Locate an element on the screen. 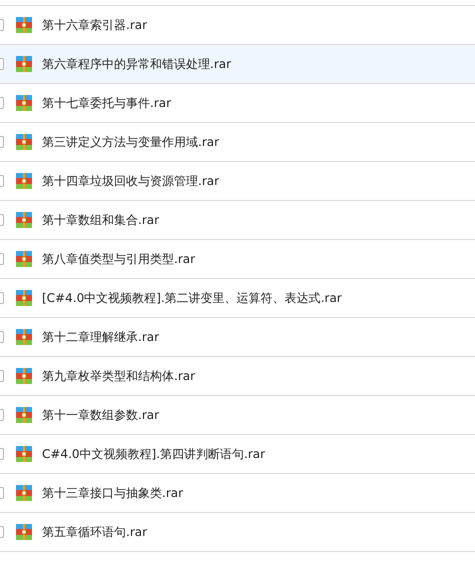 The image size is (475, 561). file-name: 第三讲定义方法与变量作用域.rar is located at coordinates (131, 142).